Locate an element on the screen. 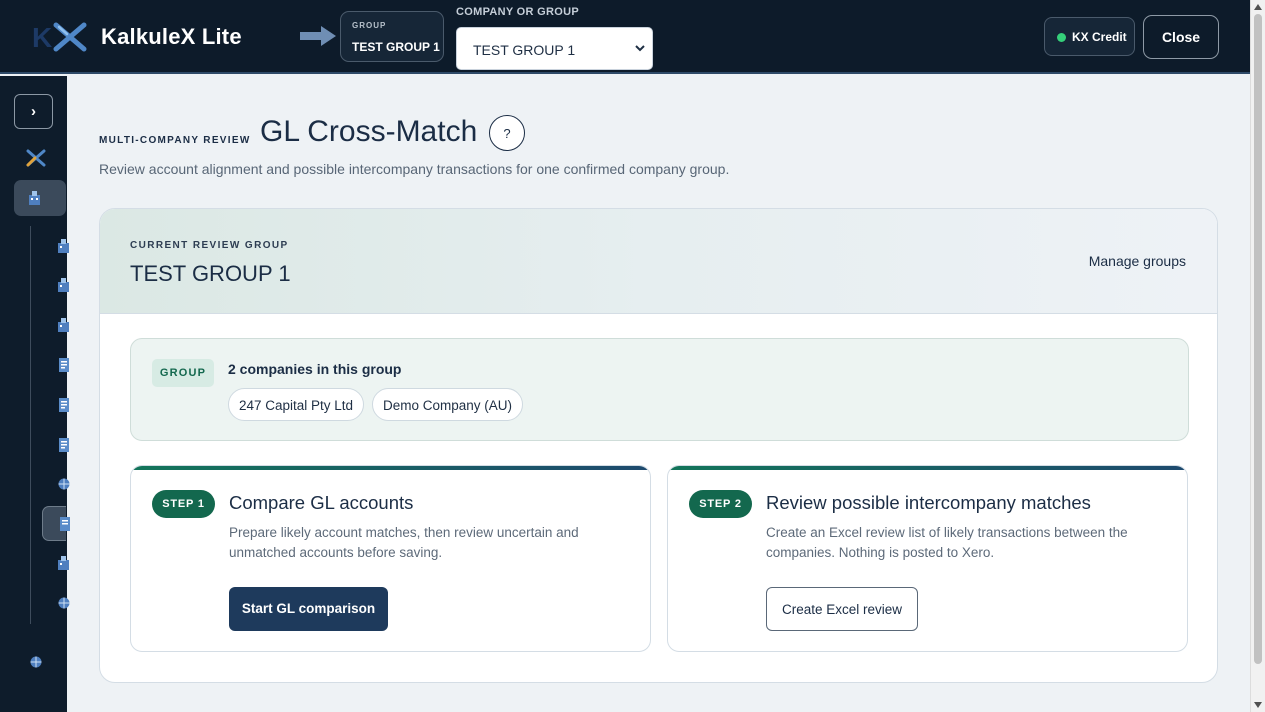 This screenshot has height=712, width=1265. company-or-group-select: TEST GROUP 1 is located at coordinates (554, 48).